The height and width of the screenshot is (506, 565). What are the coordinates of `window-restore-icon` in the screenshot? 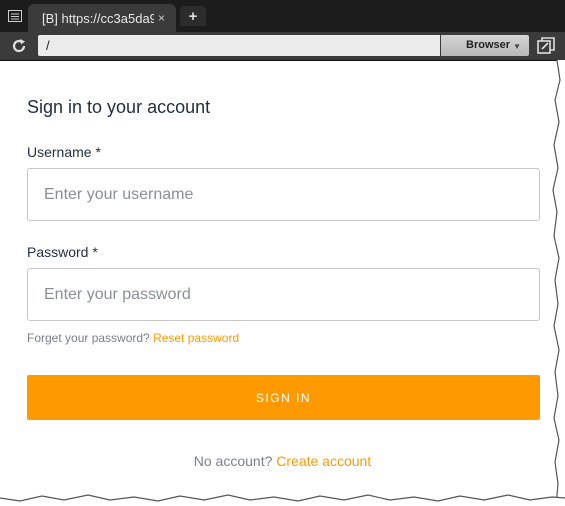 It's located at (546, 46).